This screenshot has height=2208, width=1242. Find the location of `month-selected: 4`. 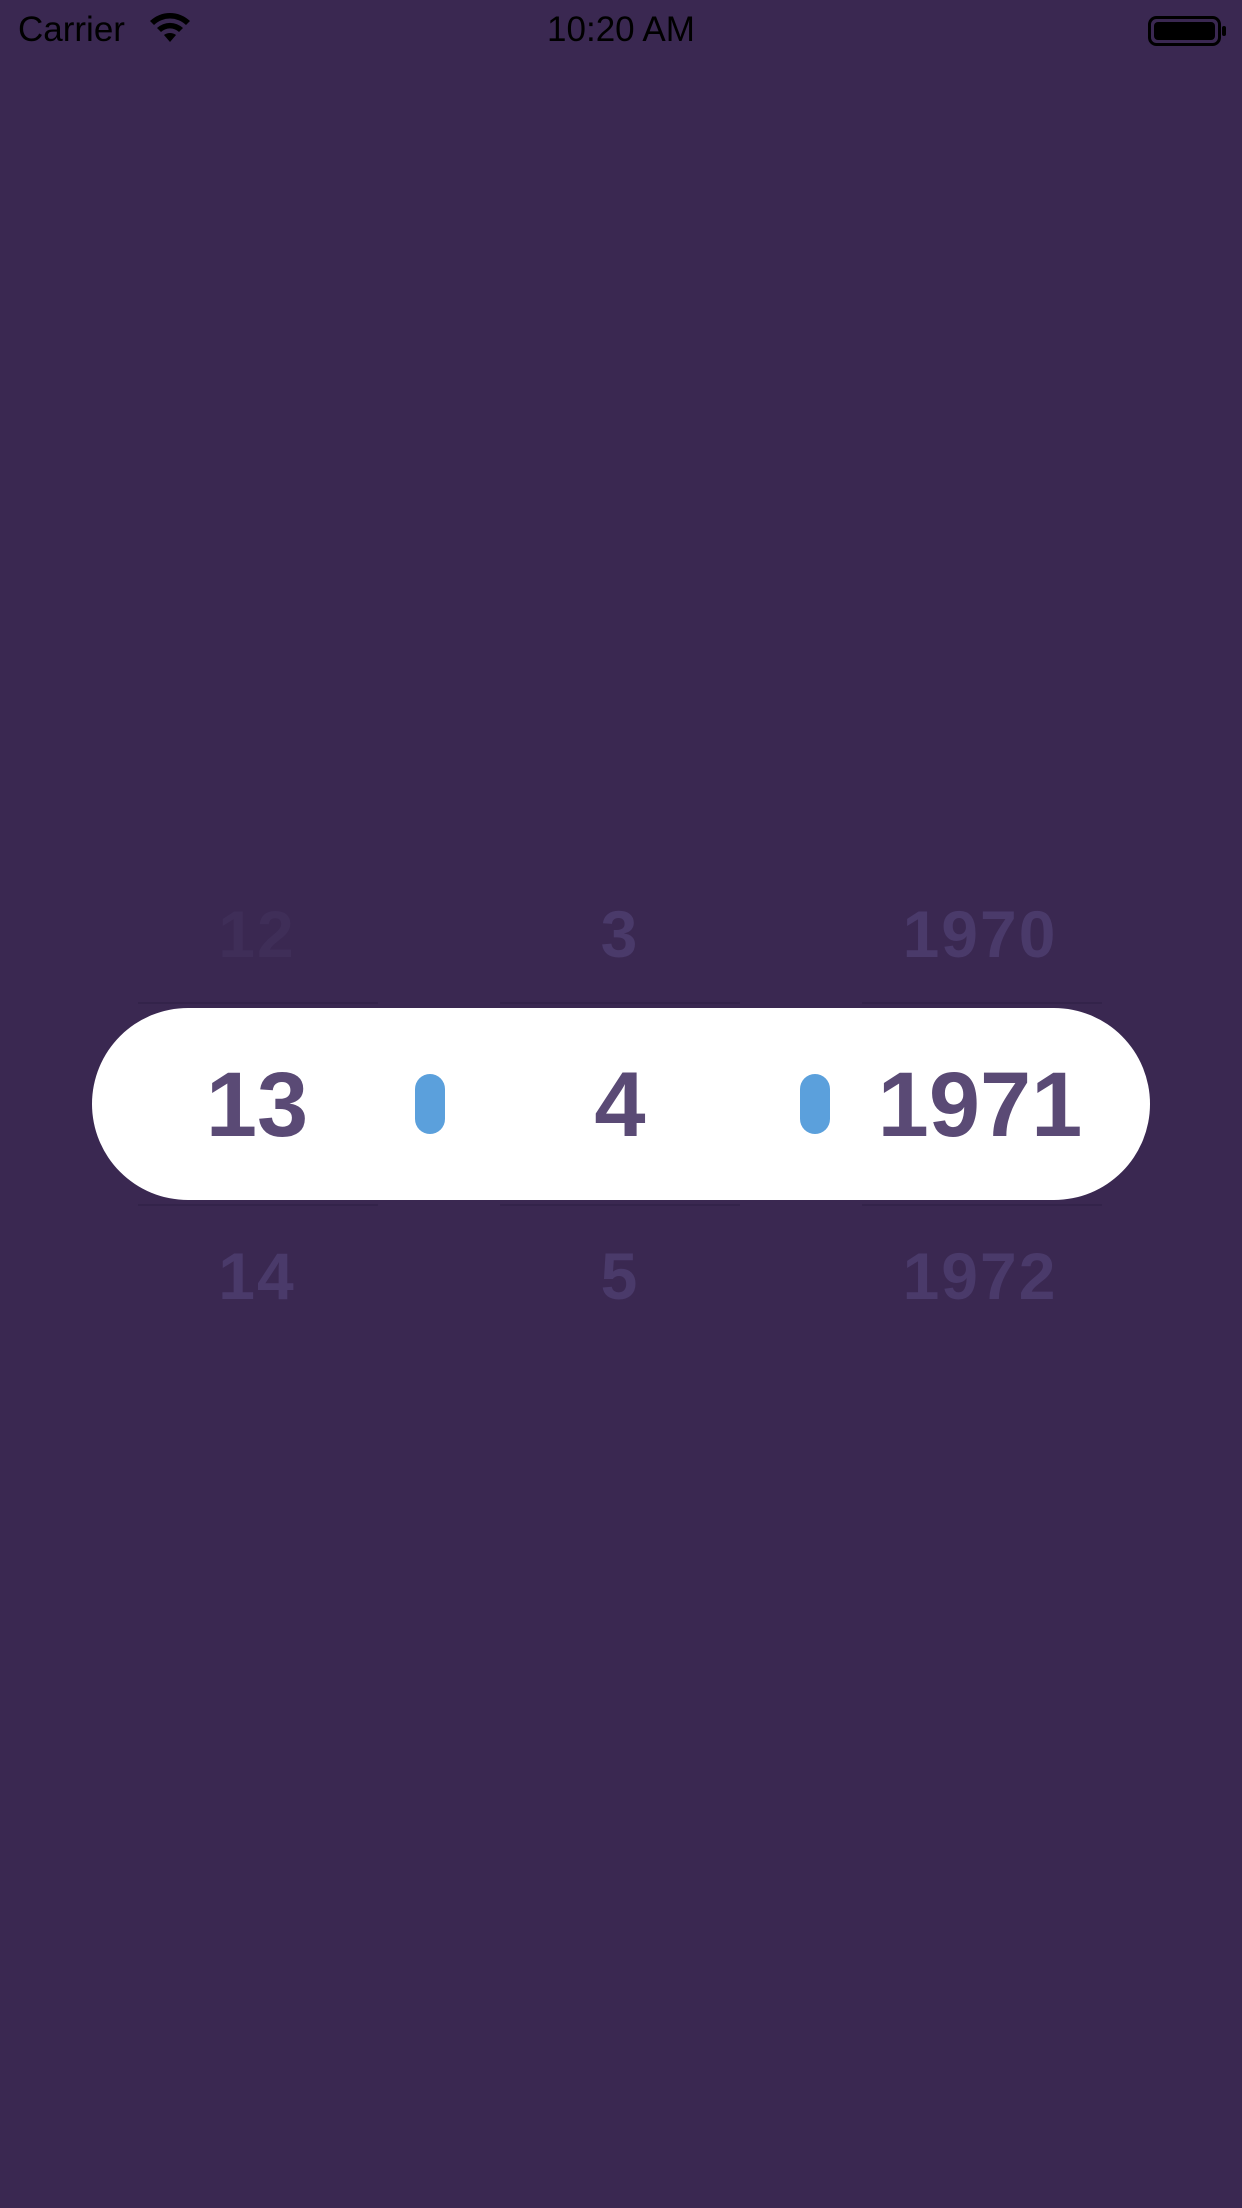

month-selected: 4 is located at coordinates (620, 1105).